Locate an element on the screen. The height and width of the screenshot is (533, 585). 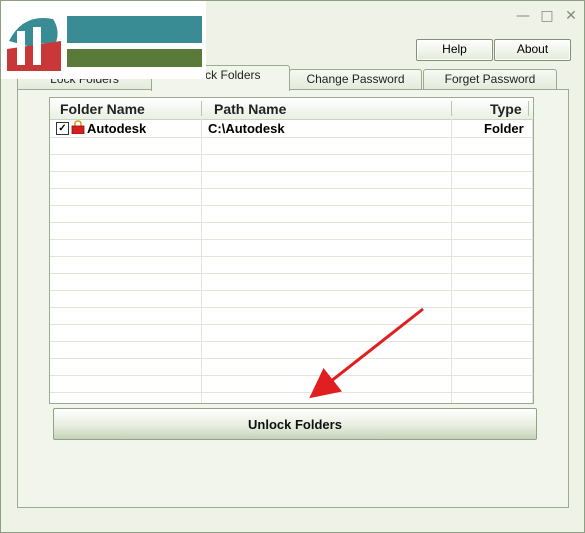
arrow-annotation is located at coordinates (366, 353).